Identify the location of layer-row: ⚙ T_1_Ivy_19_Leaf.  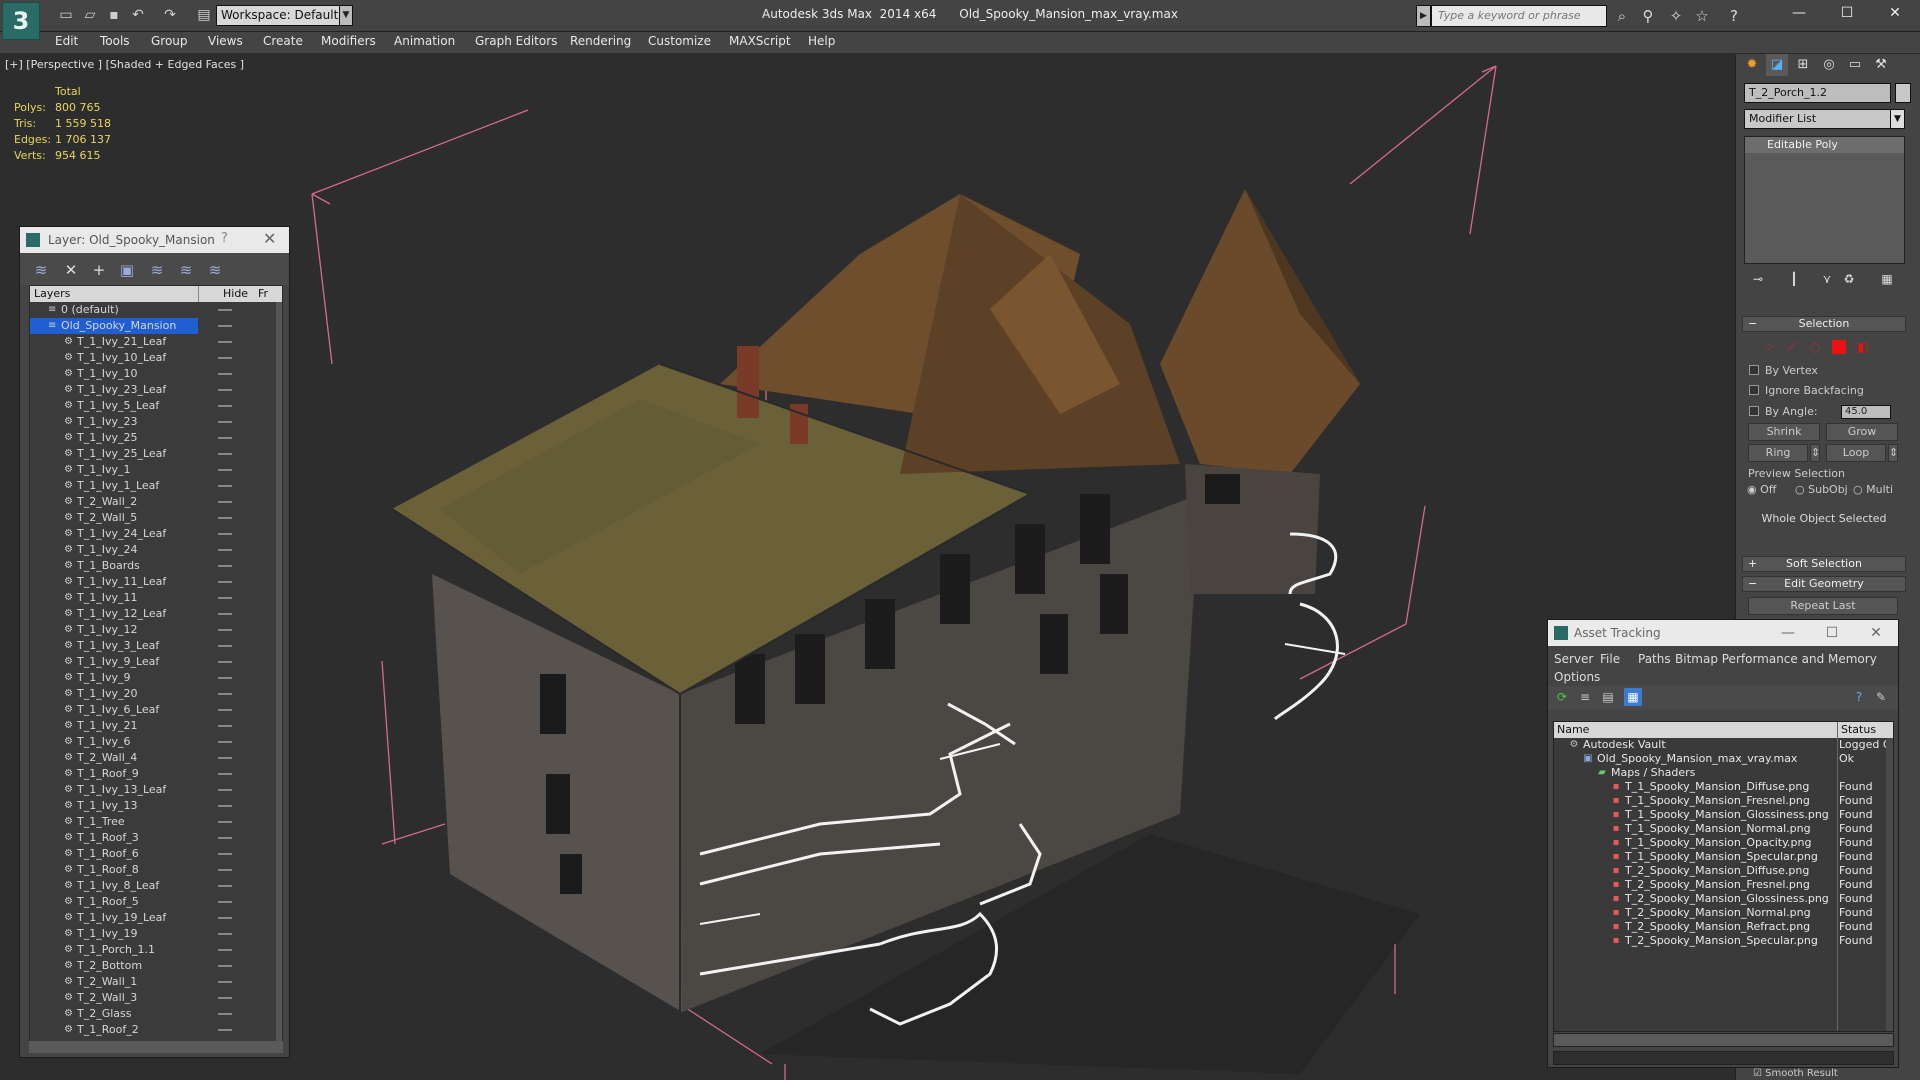
(148, 918).